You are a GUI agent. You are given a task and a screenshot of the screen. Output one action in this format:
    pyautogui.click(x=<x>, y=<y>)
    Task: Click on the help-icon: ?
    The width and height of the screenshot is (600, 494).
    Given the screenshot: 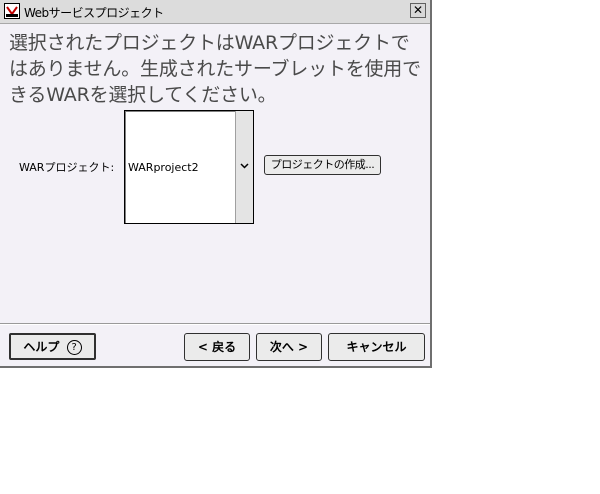 What is the action you would take?
    pyautogui.click(x=74, y=347)
    